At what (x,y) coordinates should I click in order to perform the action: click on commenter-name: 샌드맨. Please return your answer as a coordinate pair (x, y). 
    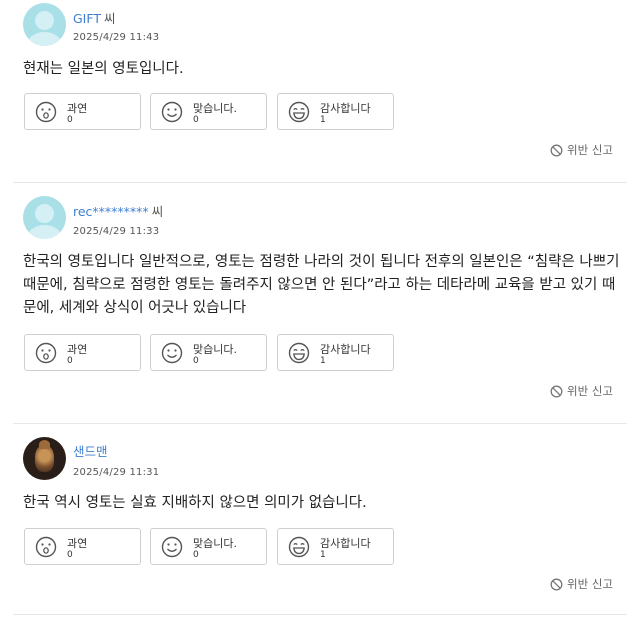
    Looking at the image, I should click on (92, 450).